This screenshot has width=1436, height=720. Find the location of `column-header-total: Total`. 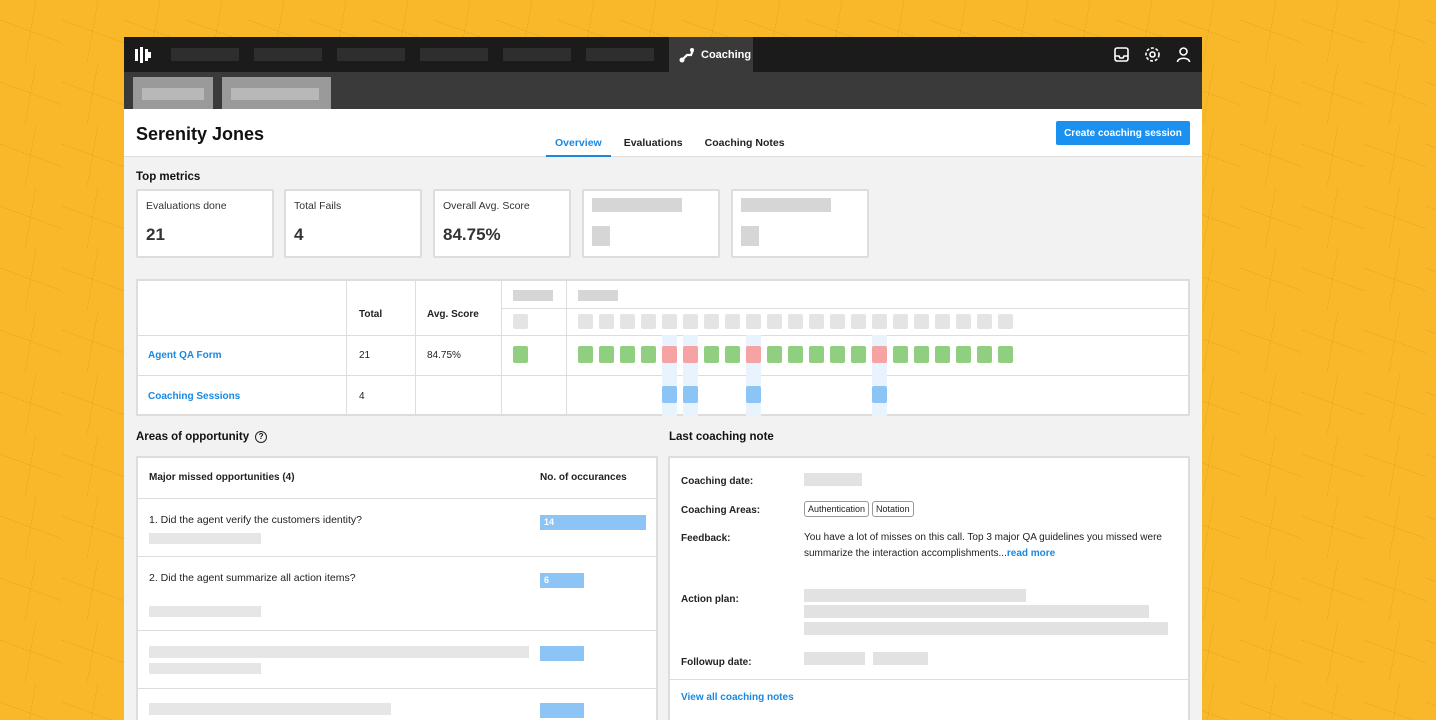

column-header-total: Total is located at coordinates (371, 314).